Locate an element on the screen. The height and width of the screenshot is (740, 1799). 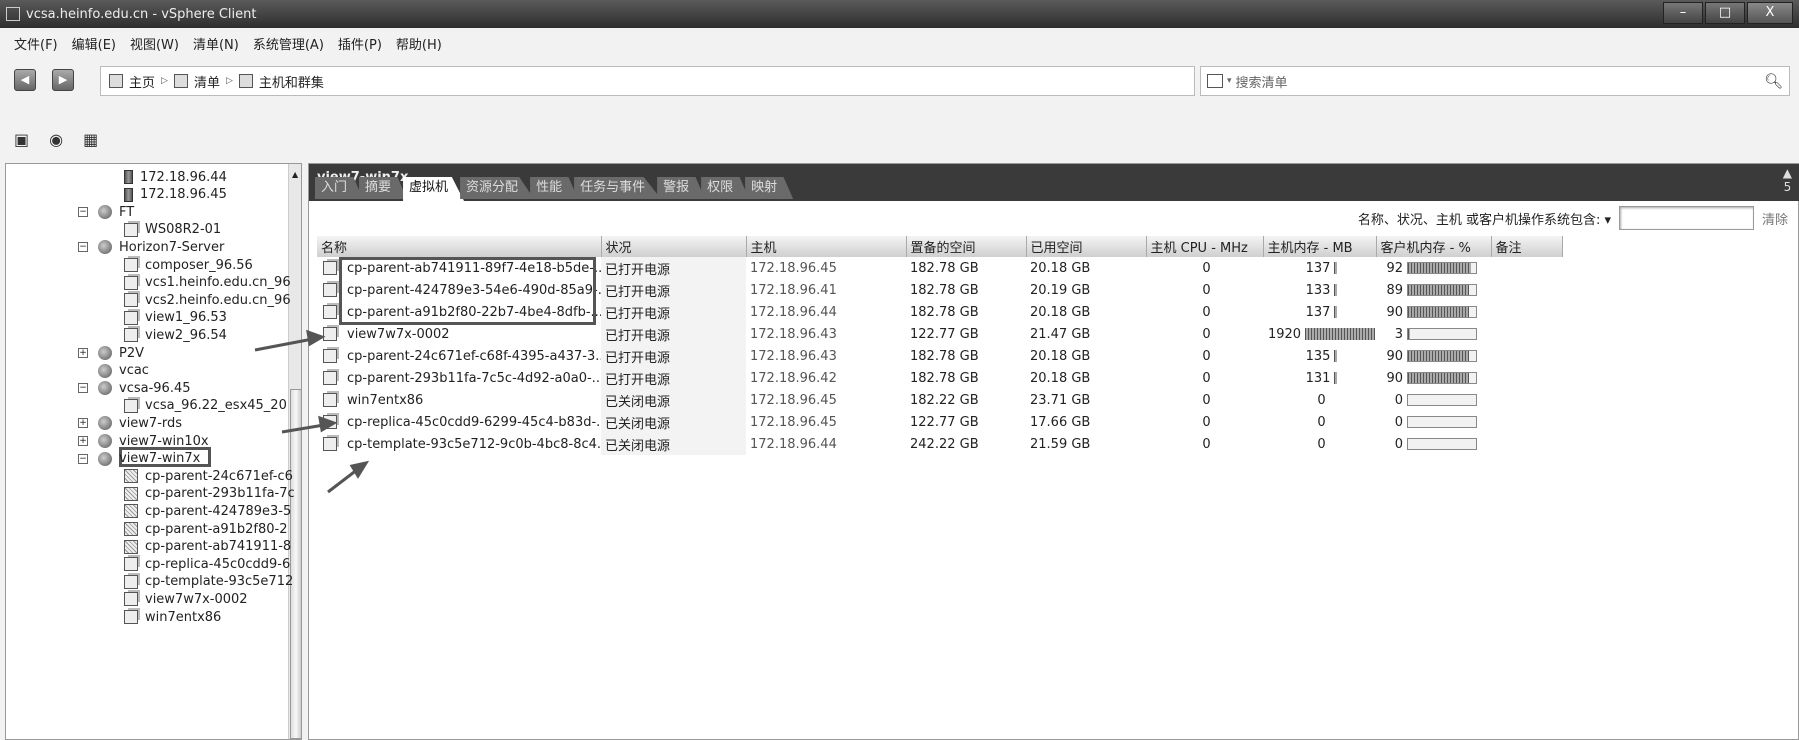
maximize-button: □ is located at coordinates (1725, 13).